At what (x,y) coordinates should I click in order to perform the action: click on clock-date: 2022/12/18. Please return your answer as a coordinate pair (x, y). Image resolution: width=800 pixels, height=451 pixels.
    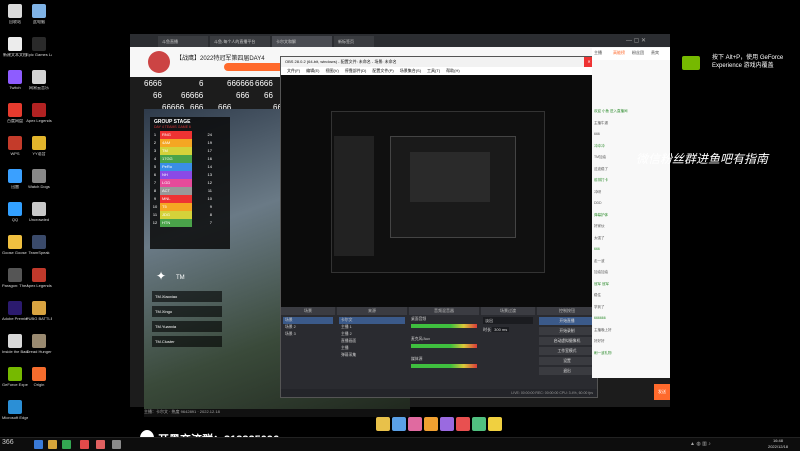
    Looking at the image, I should click on (778, 446).